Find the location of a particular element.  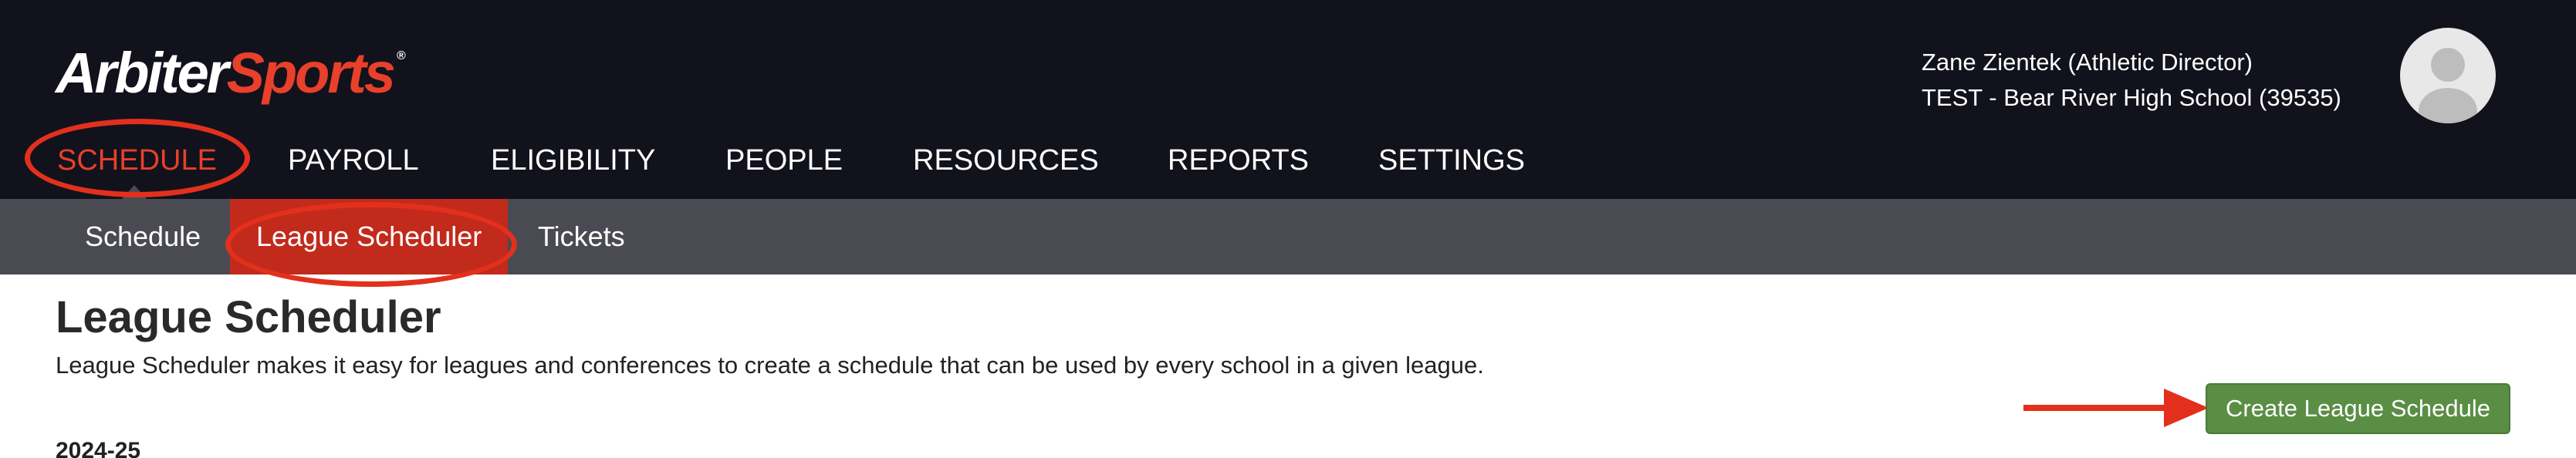

page-title: League Scheduler is located at coordinates (248, 317).